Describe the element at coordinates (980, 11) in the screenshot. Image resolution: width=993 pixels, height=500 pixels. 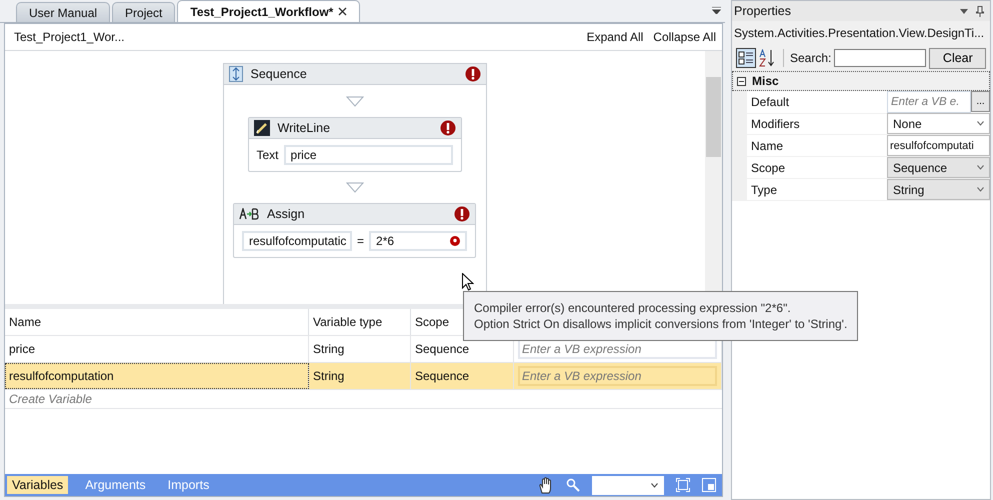
I see `pin-icon` at that location.